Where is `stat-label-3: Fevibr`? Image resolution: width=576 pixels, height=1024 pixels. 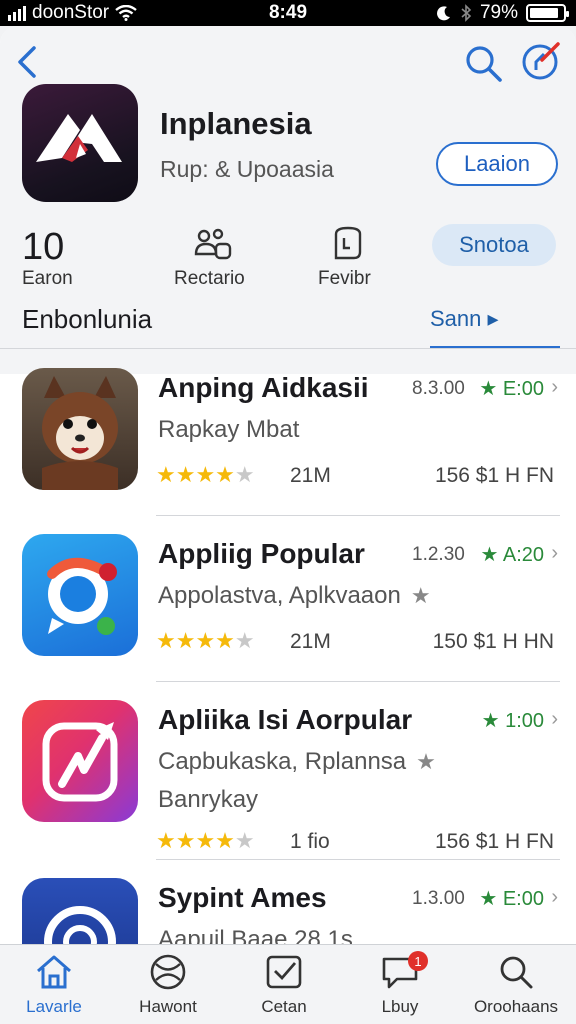
stat-label-3: Fevibr is located at coordinates (344, 278).